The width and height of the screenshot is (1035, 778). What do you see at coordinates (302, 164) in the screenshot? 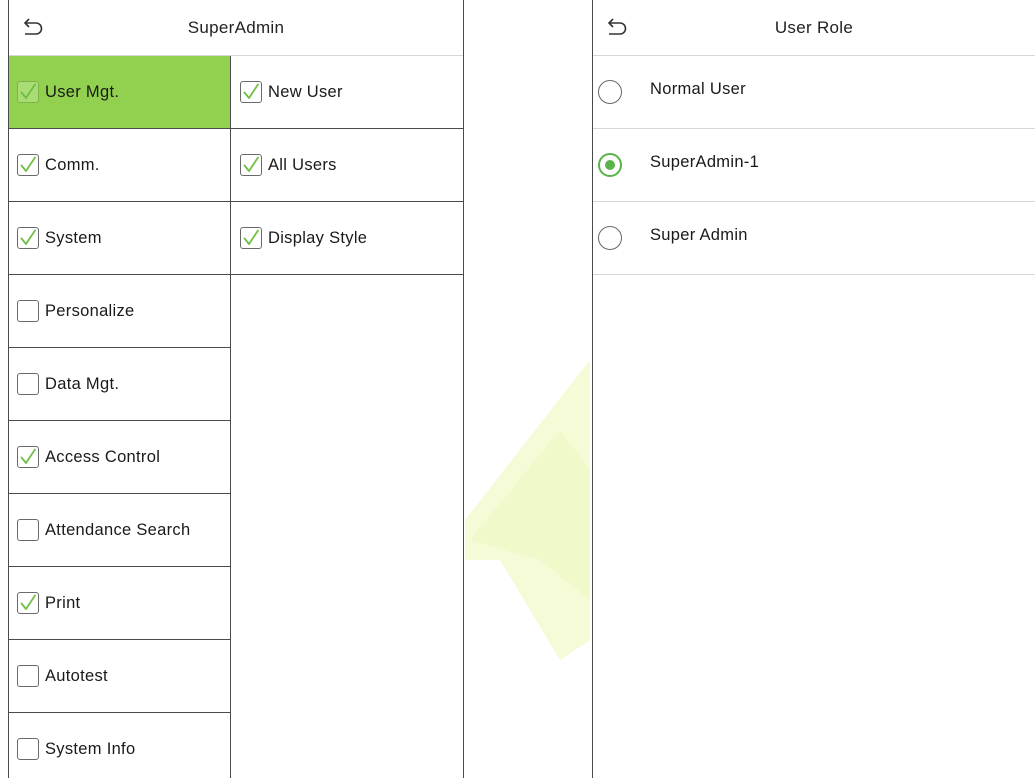
I see `permission-label: All Users` at bounding box center [302, 164].